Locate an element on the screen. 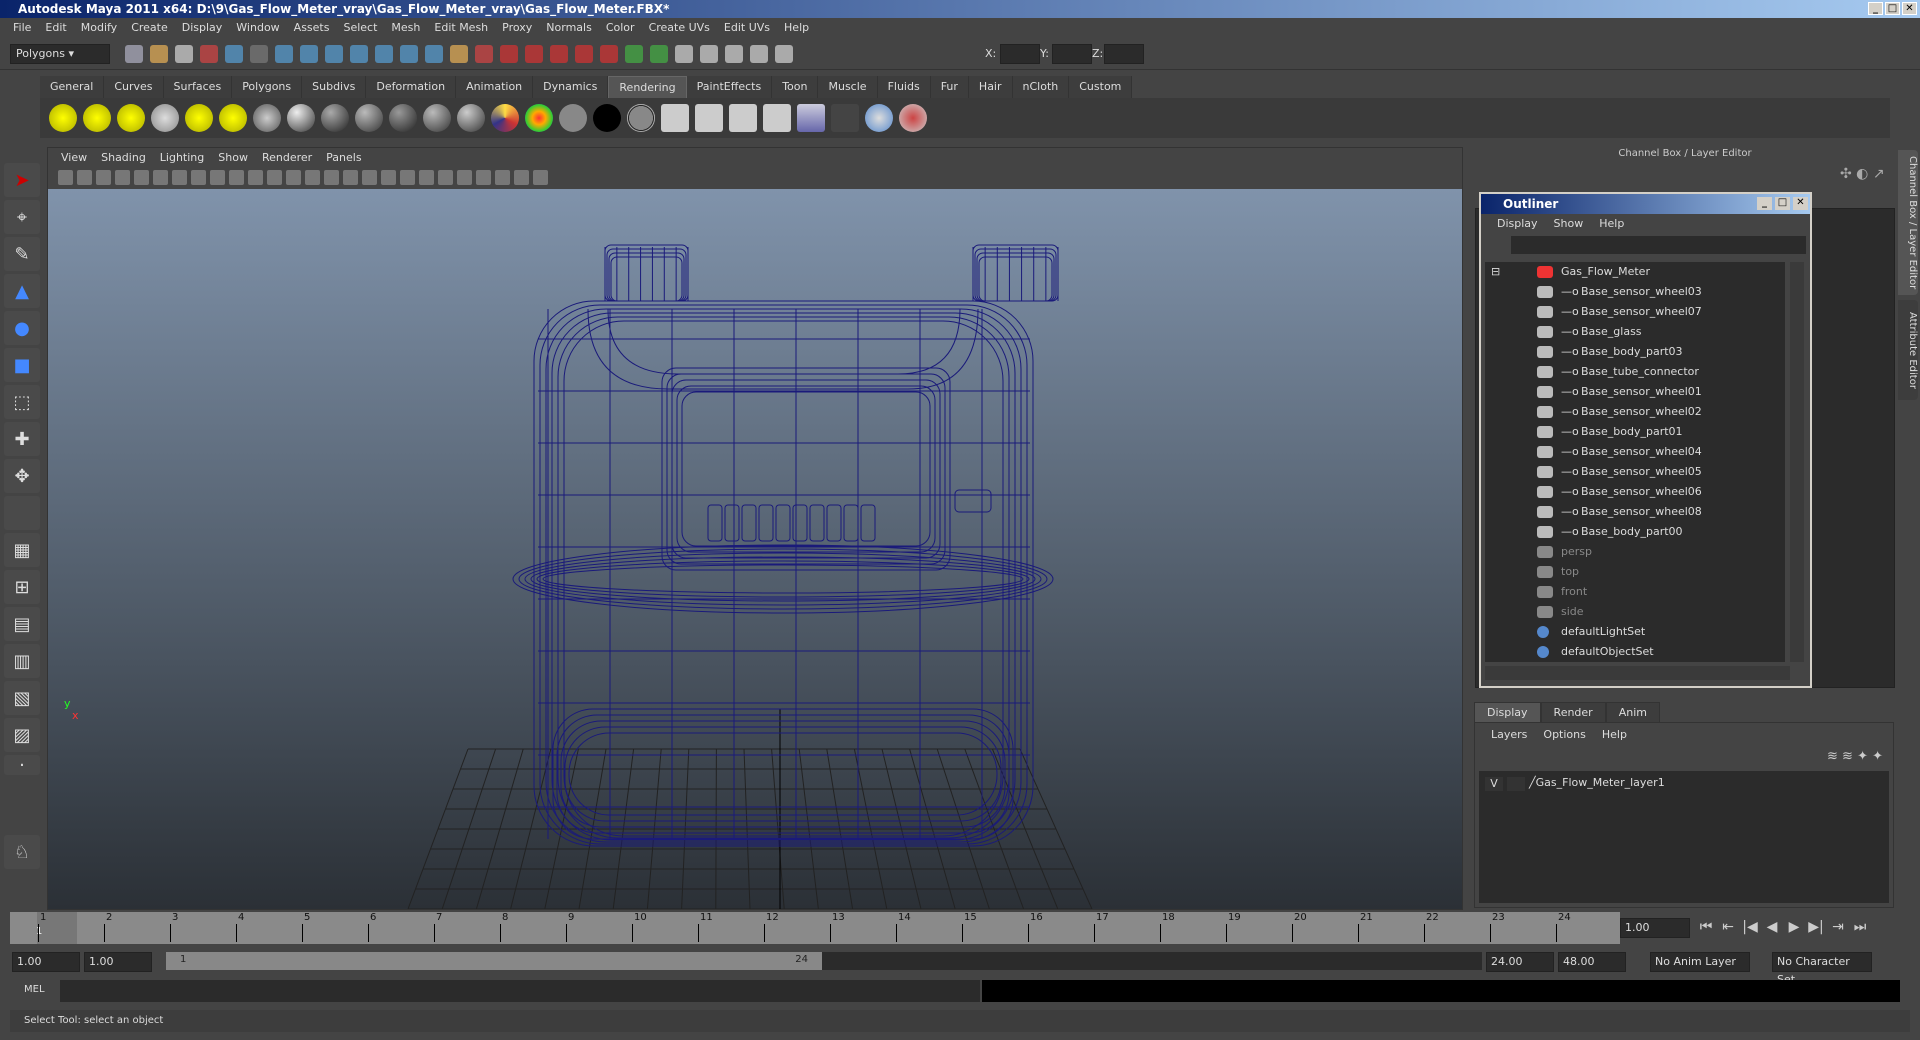  graph-layout-icon: ▥ is located at coordinates (22, 661).